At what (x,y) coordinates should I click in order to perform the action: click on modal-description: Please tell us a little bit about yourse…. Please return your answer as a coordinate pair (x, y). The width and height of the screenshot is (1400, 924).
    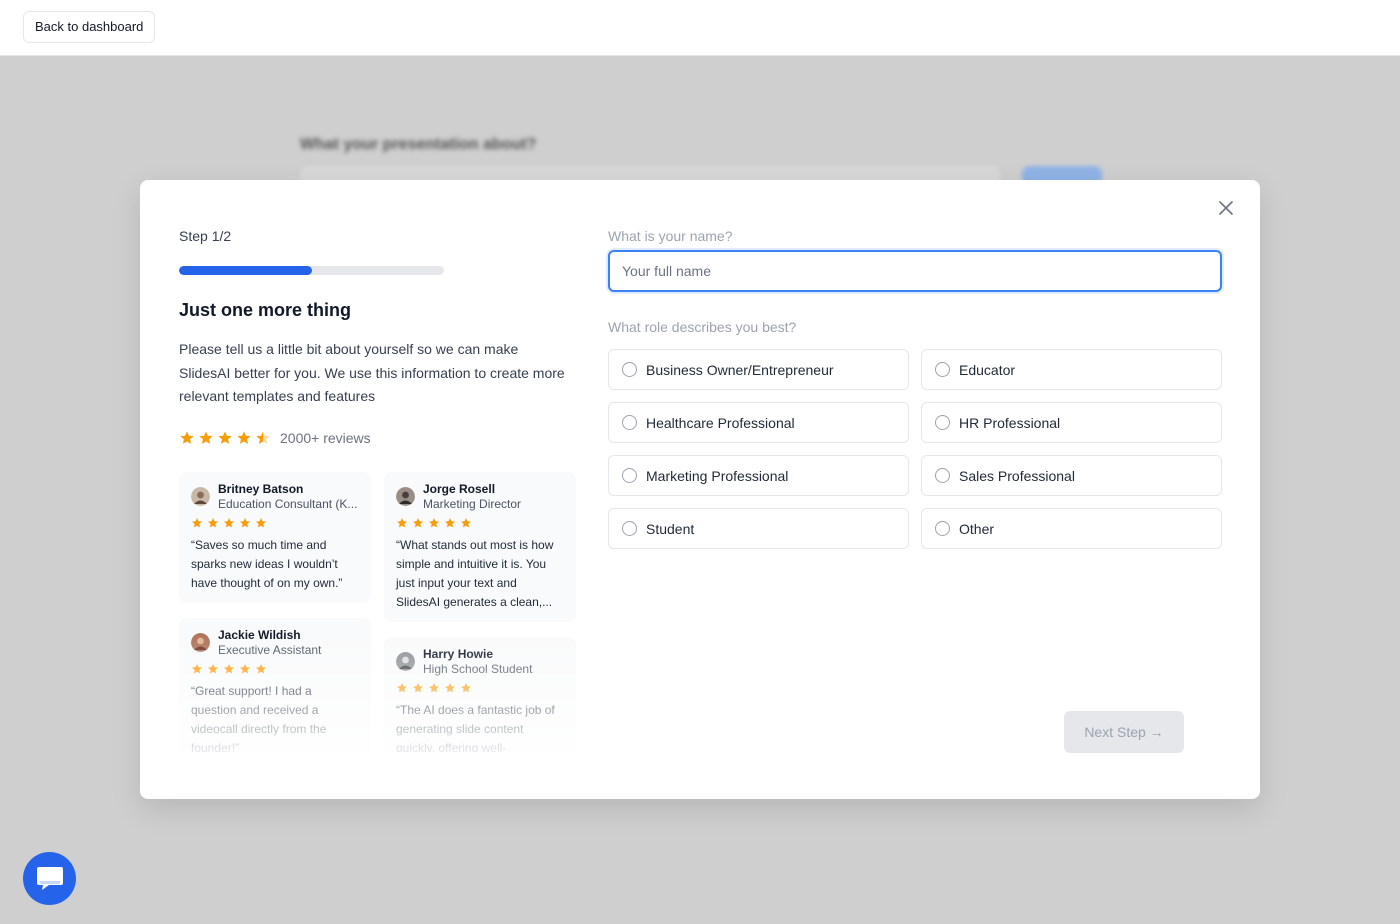
    Looking at the image, I should click on (372, 372).